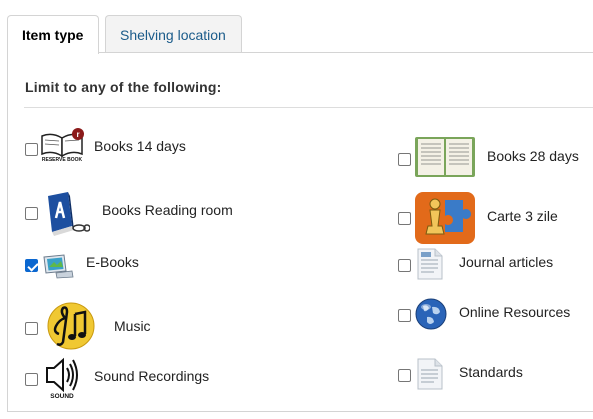  I want to click on label-e-books: E-Books, so click(112, 262).